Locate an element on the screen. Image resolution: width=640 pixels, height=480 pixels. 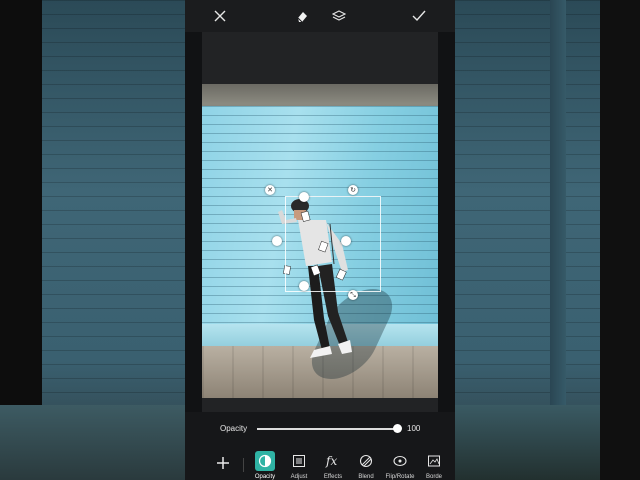
layer-selection-box is located at coordinates (333, 244).